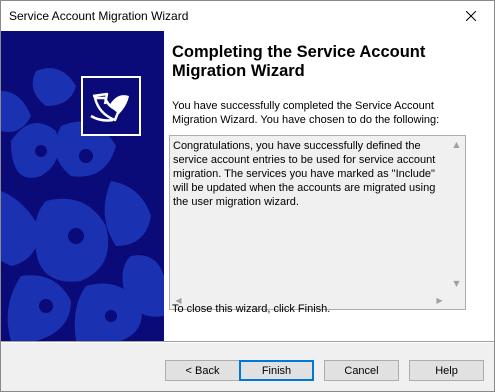 The image size is (495, 392). I want to click on scroll-down-icon: ▼, so click(456, 283).